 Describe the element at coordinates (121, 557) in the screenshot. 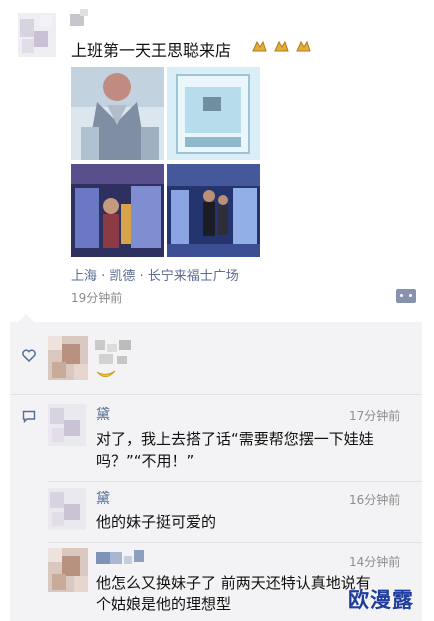

I see `commenter-name-pixelated` at that location.